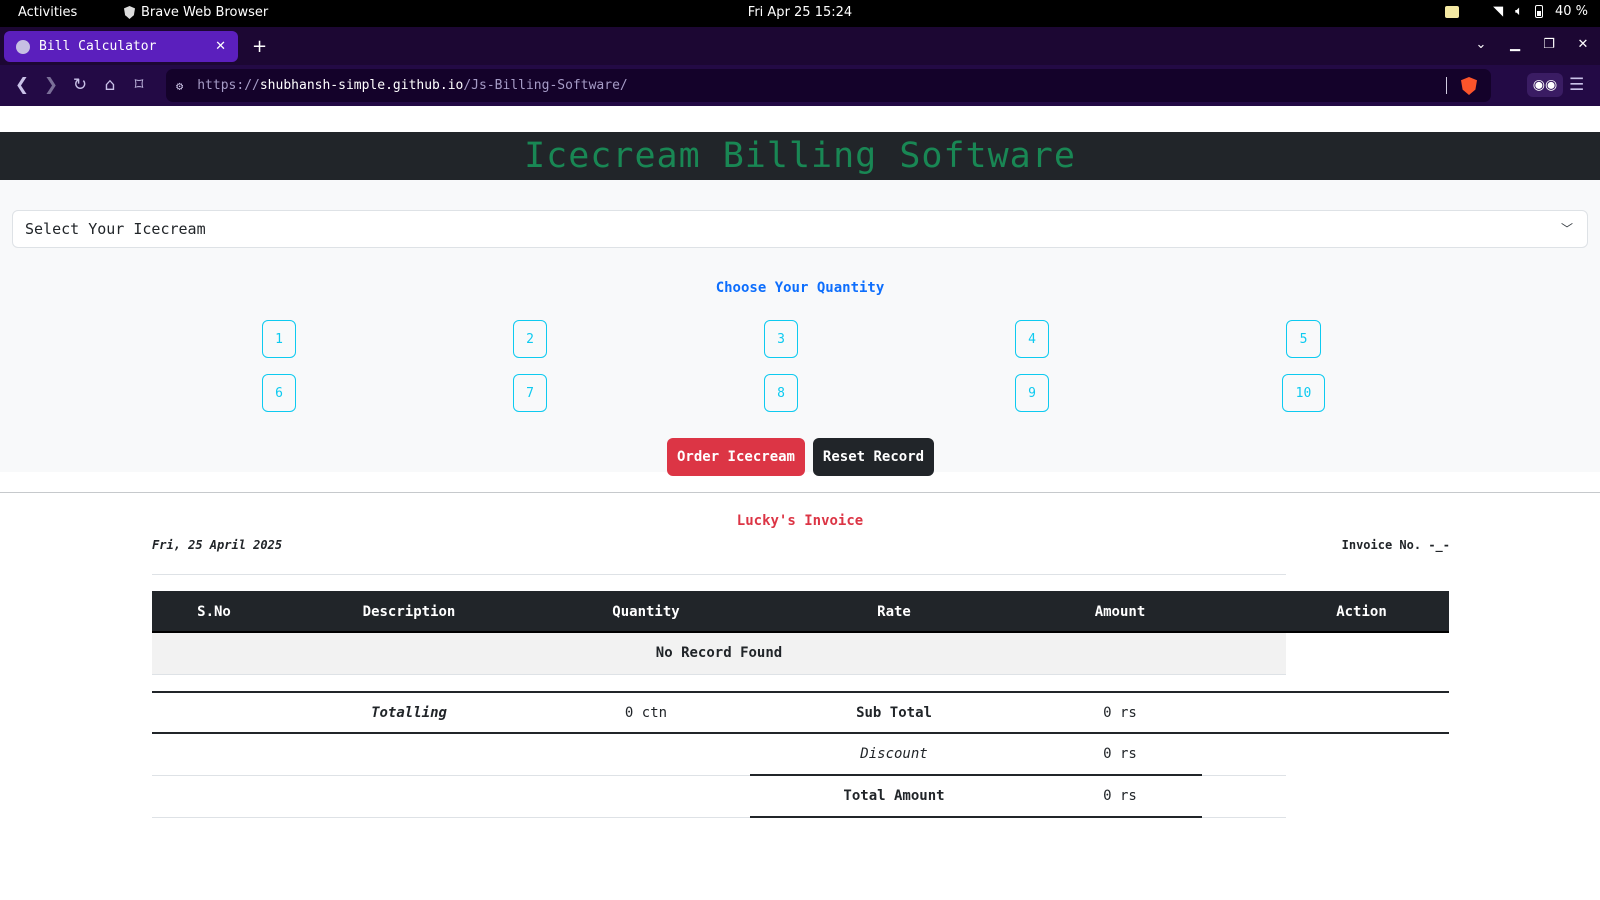 The width and height of the screenshot is (1600, 900). I want to click on window-controls: ⌄ ▁ ❐ ✕, so click(1532, 44).